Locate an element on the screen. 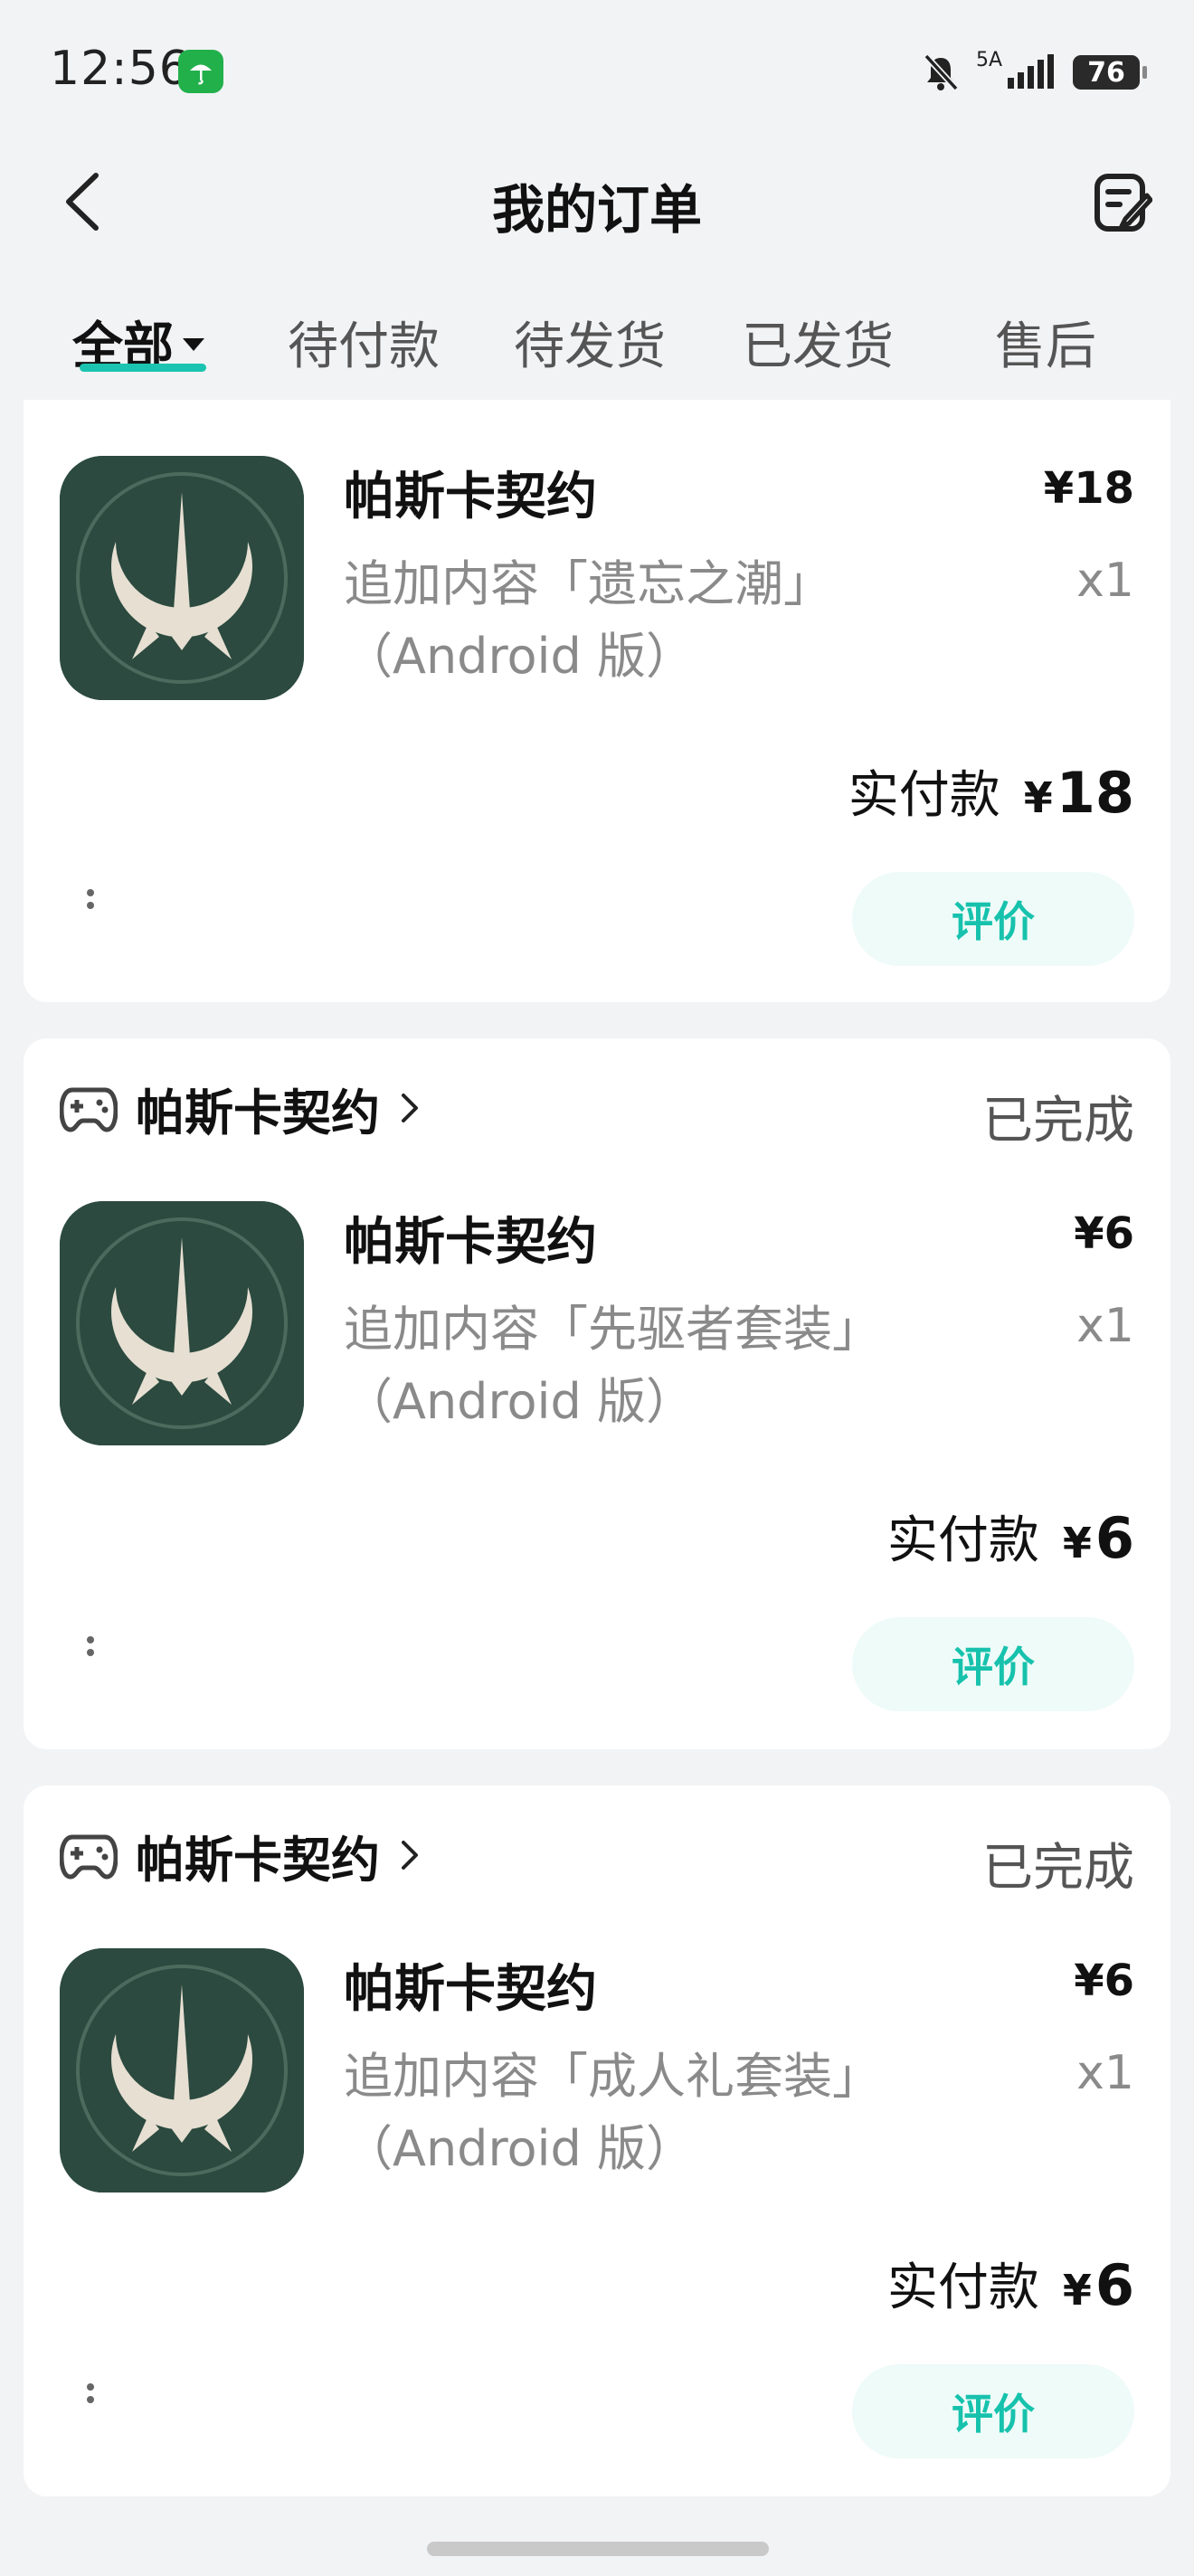 The image size is (1194, 2576). clock: 12:56 is located at coordinates (120, 69).